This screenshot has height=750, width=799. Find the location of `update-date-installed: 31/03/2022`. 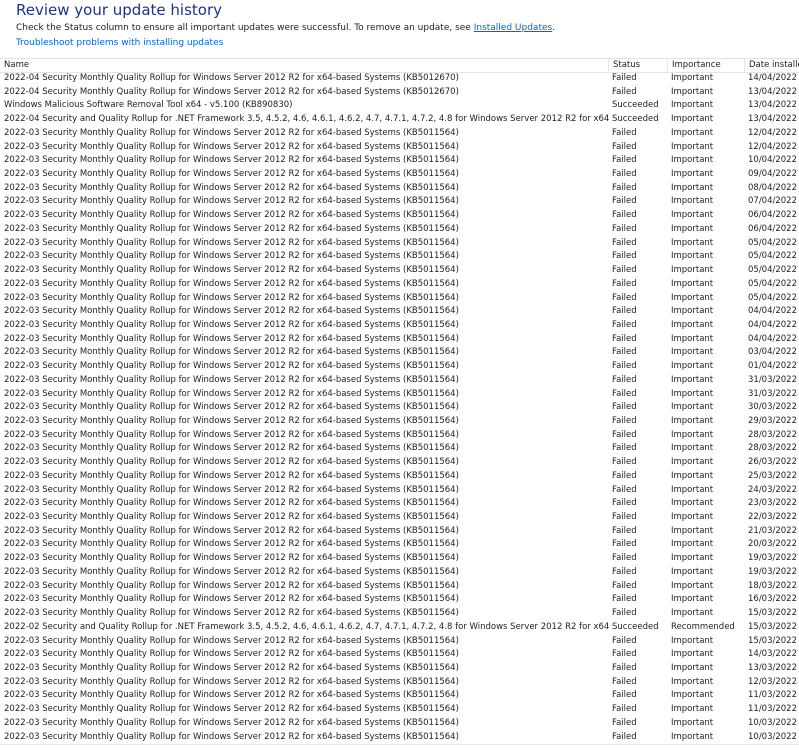

update-date-installed: 31/03/2022 is located at coordinates (772, 379).